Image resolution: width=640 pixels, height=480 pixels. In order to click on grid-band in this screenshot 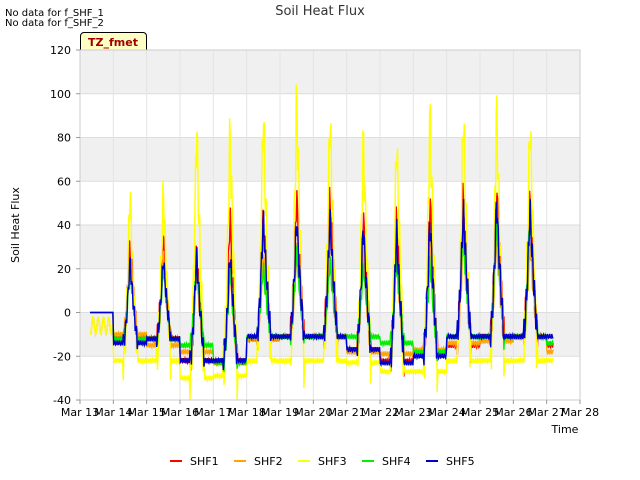, I will do `click(330, 72)`.